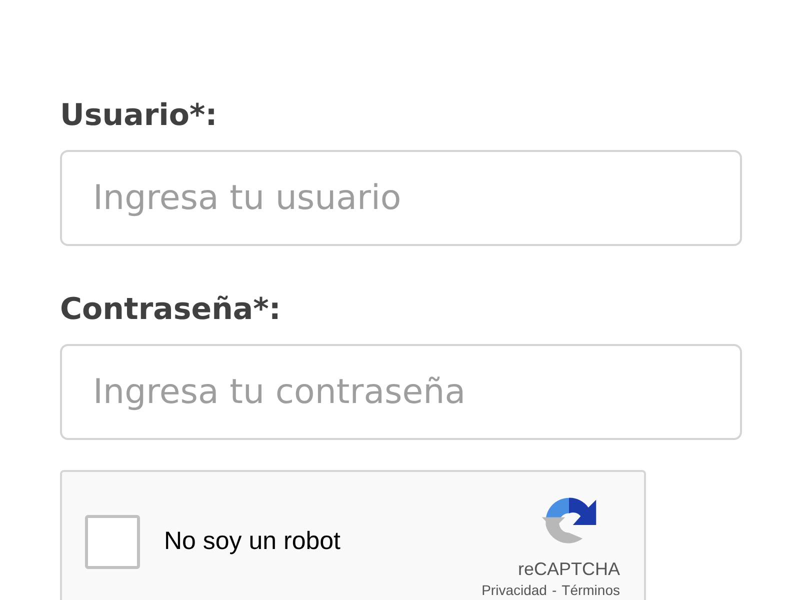 The width and height of the screenshot is (800, 600). What do you see at coordinates (569, 569) in the screenshot?
I see `captcha-brand: reCAPTCHA` at bounding box center [569, 569].